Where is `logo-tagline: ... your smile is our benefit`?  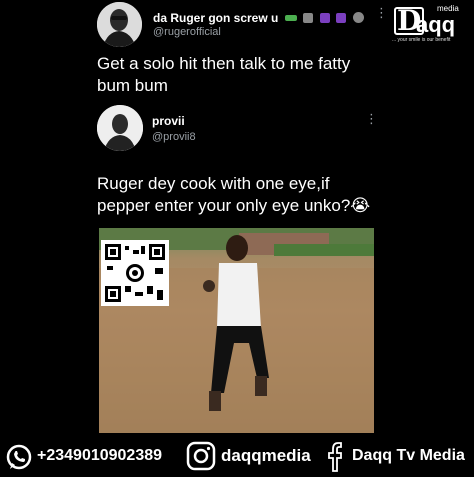 logo-tagline: ... your smile is our benefit is located at coordinates (421, 40).